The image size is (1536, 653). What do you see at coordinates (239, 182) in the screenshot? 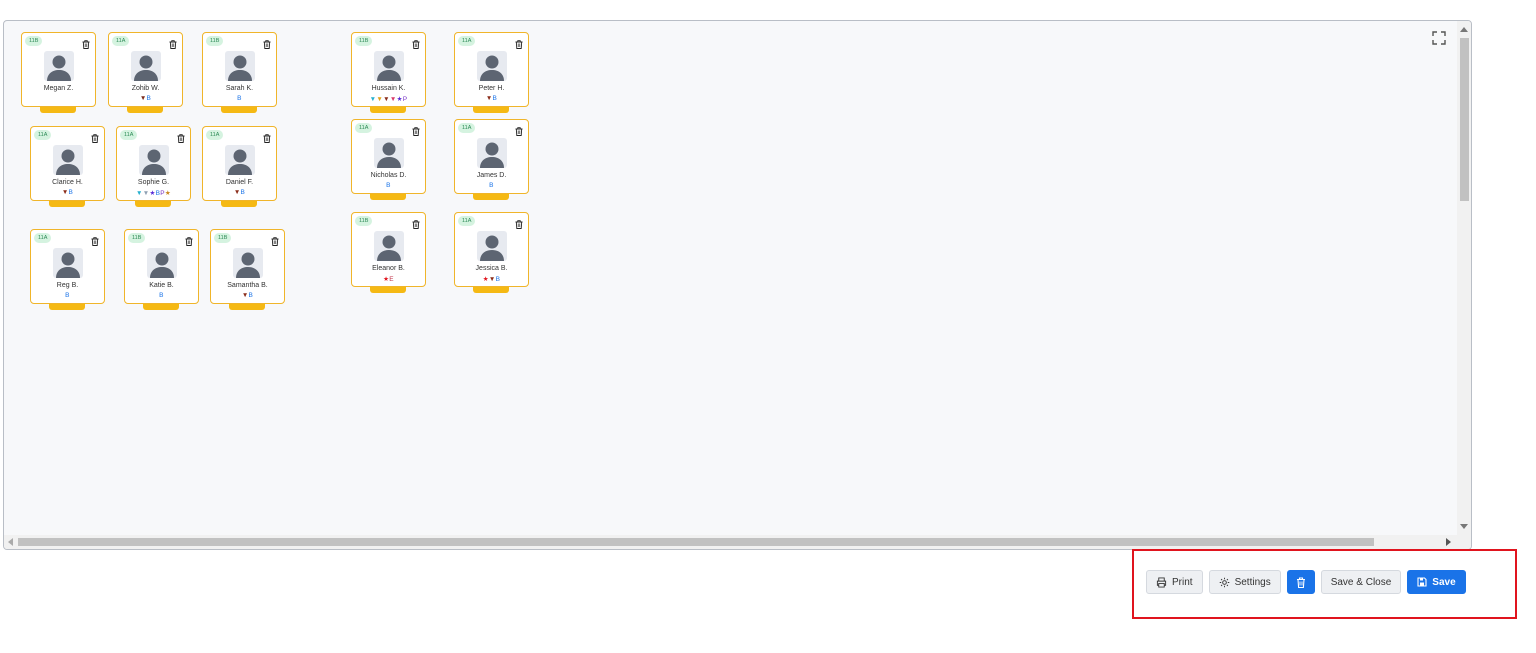
I see `student-name: Daniel F.` at bounding box center [239, 182].